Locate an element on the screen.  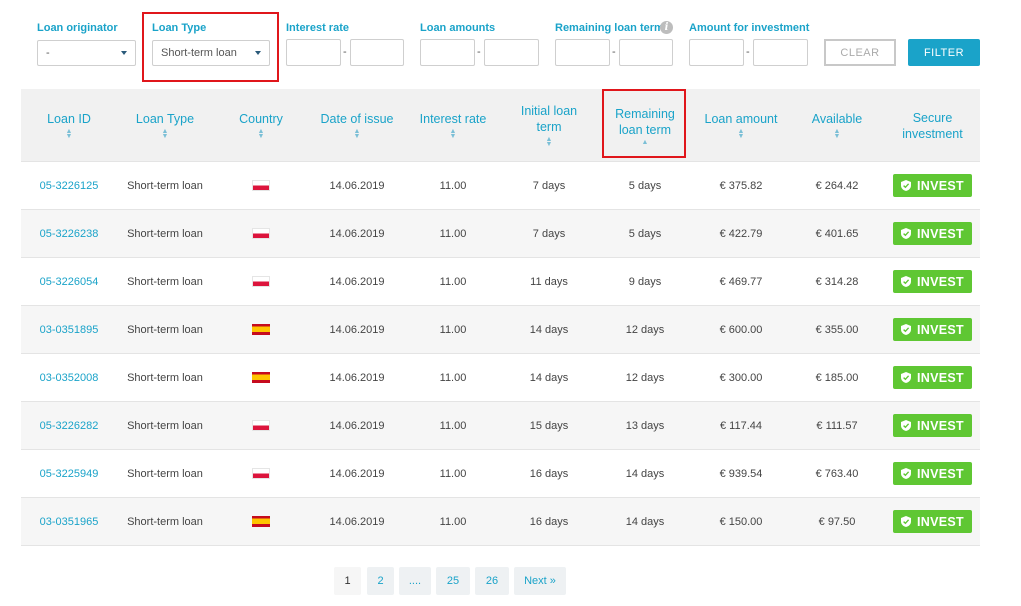
clear-button: CLEAR is located at coordinates (860, 52).